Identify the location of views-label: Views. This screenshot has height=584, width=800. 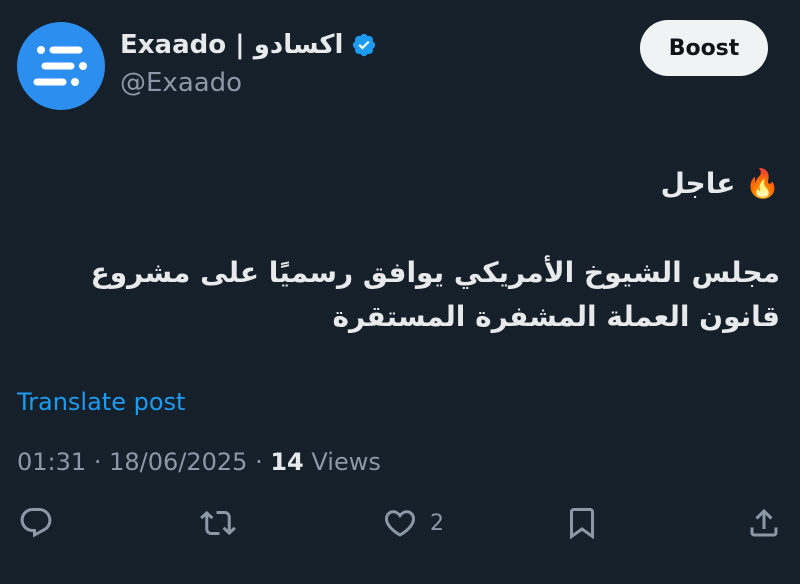
(346, 462).